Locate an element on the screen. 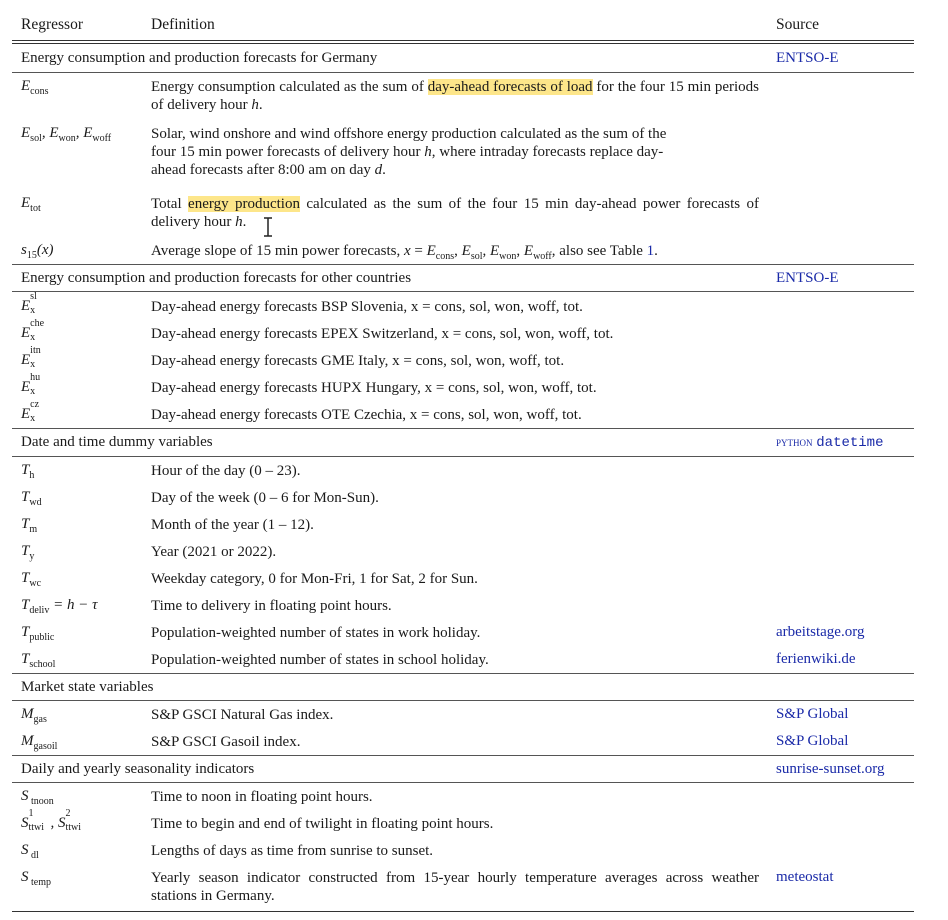 The width and height of the screenshot is (948, 920). symbol-tdeliv: Tdeliv = h − τ is located at coordinates (59, 606).